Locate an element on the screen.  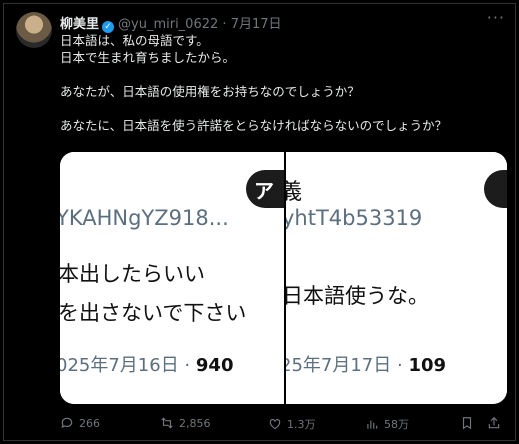
action-bar: 266 2,856 1.3万 58万 is located at coordinates (283, 425).